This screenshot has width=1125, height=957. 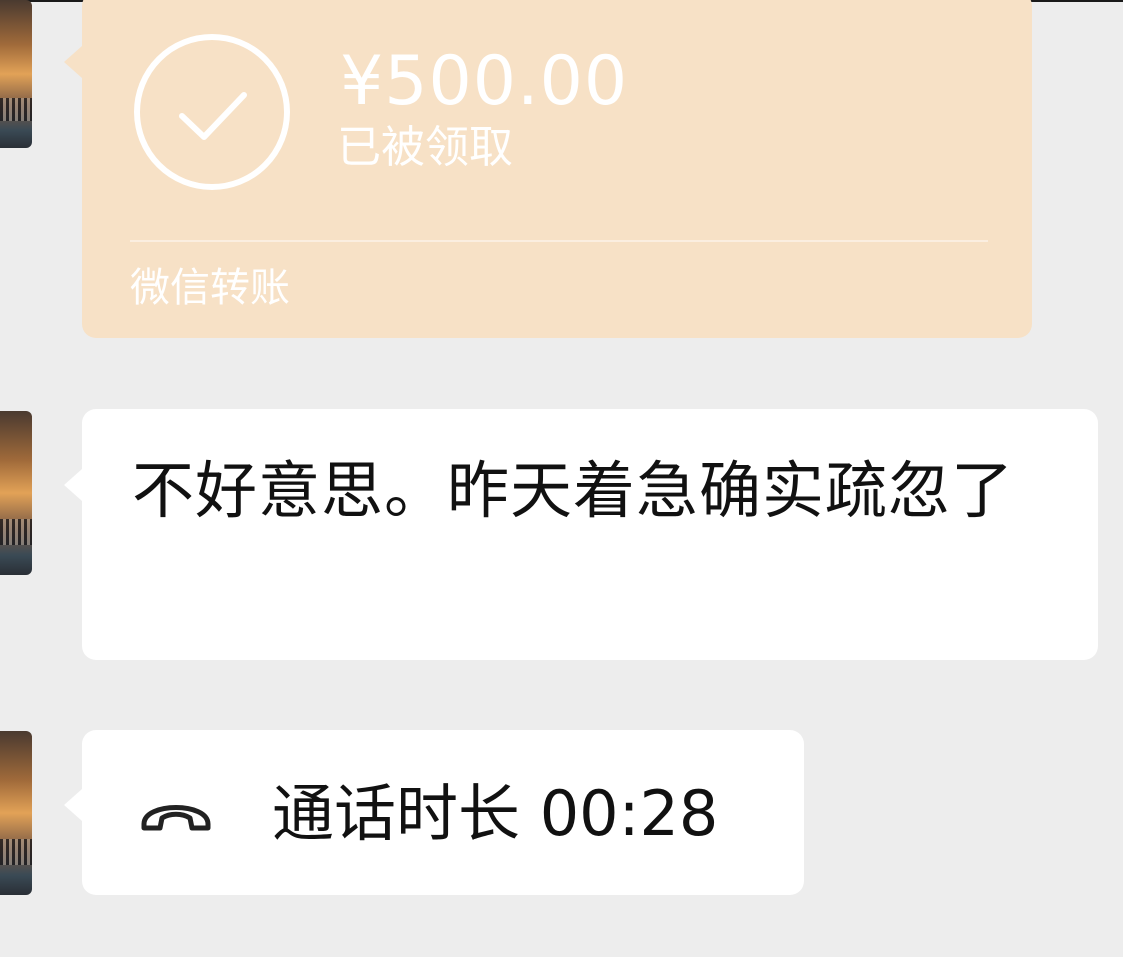 What do you see at coordinates (495, 813) in the screenshot?
I see `call-duration-text: 通话时长 00:28` at bounding box center [495, 813].